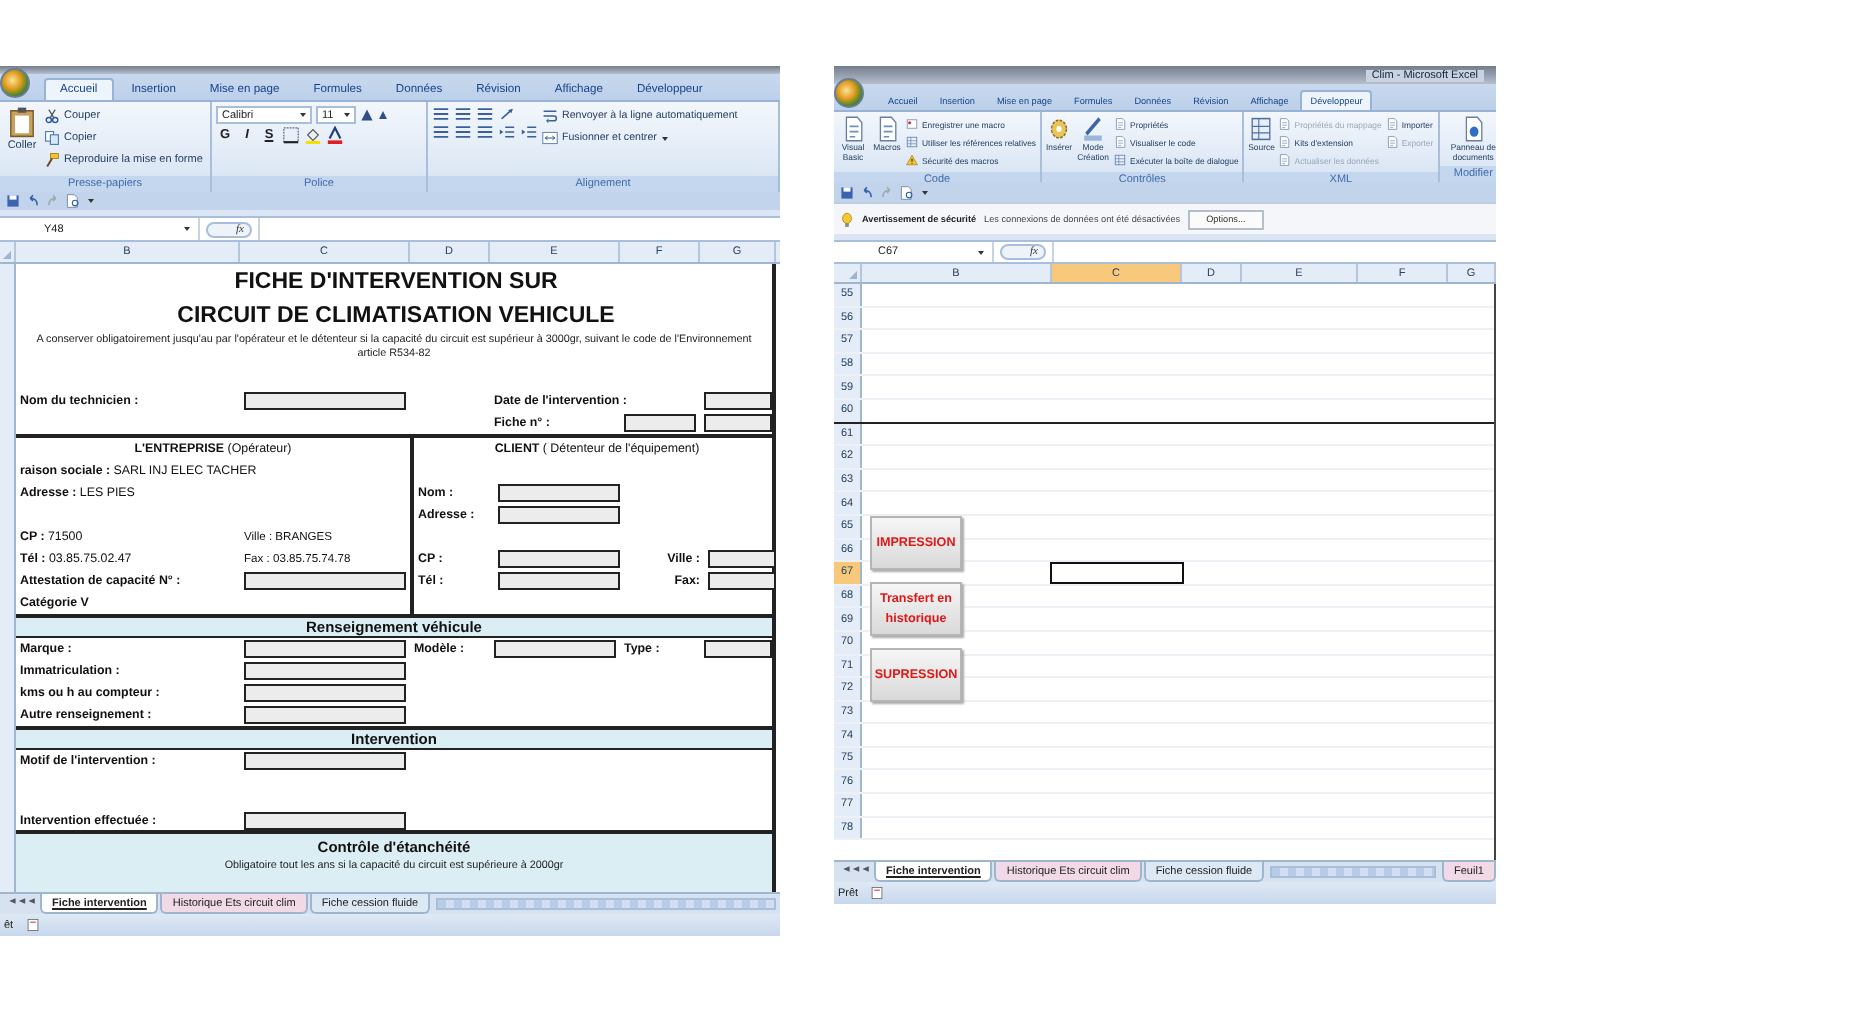 The image size is (1858, 1018). I want to click on record-icon, so click(912, 124).